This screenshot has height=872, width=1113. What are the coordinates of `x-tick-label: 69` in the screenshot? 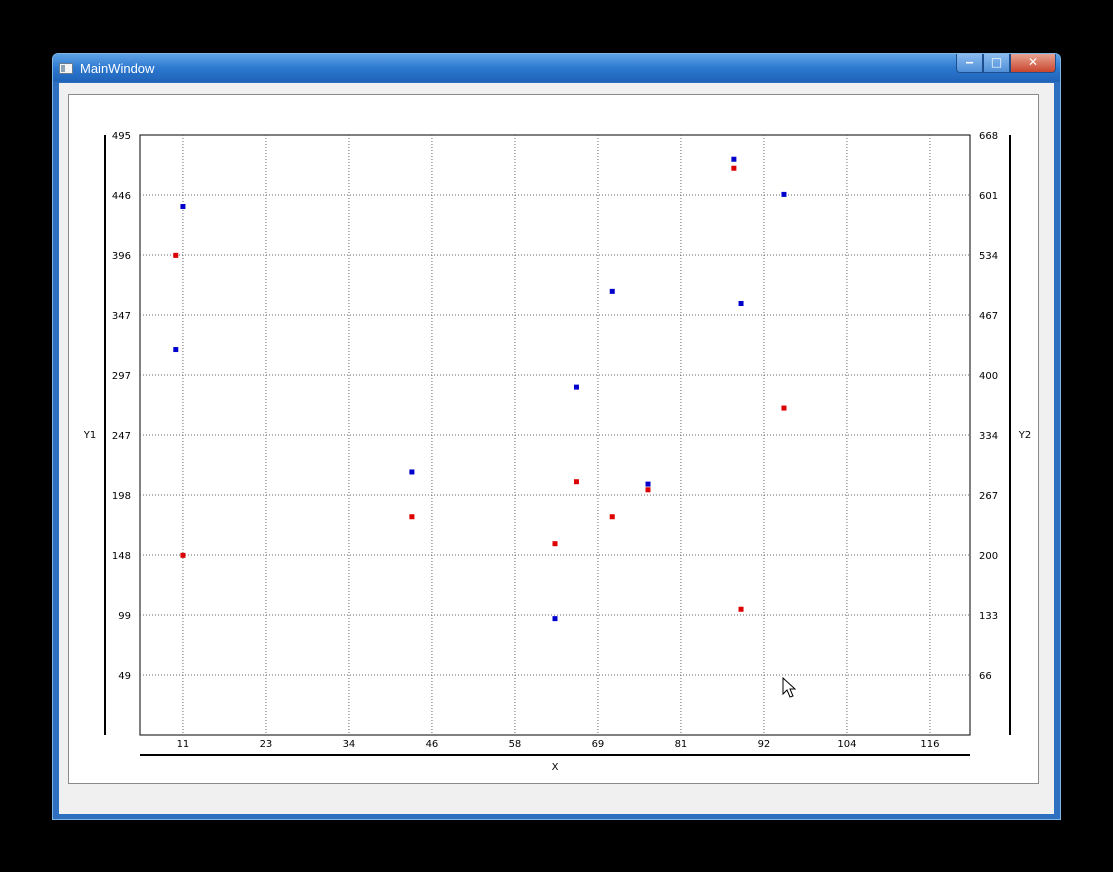 It's located at (598, 744).